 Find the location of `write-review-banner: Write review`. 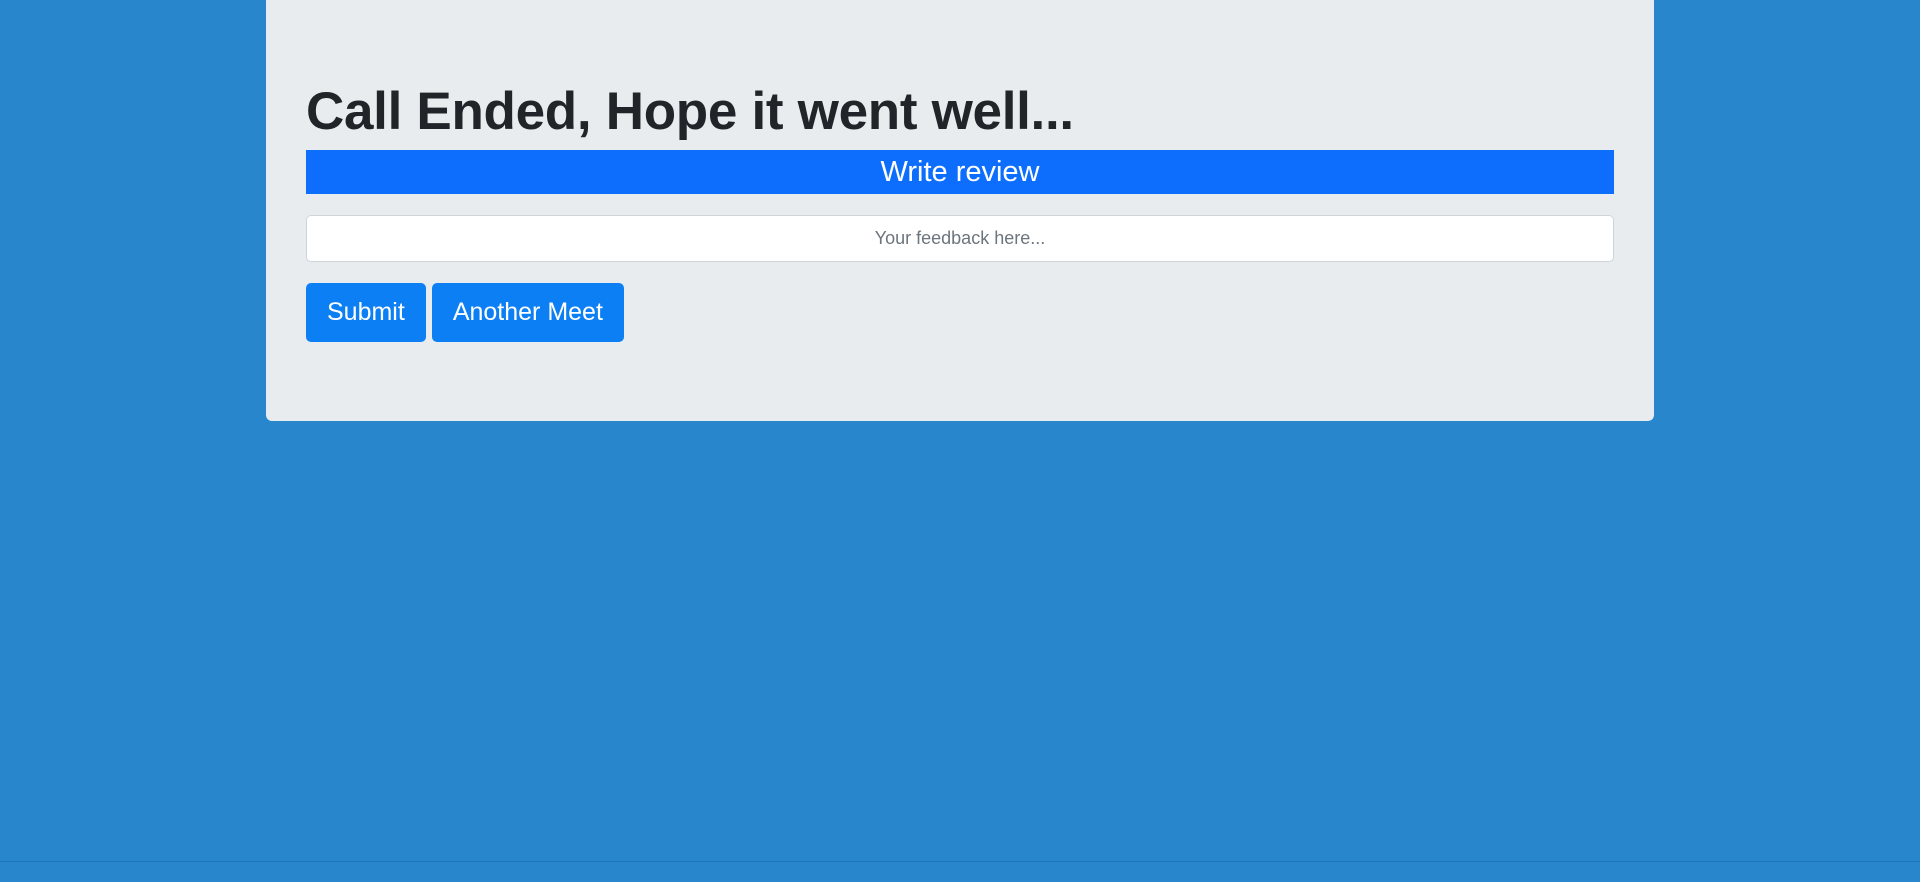

write-review-banner: Write review is located at coordinates (960, 172).